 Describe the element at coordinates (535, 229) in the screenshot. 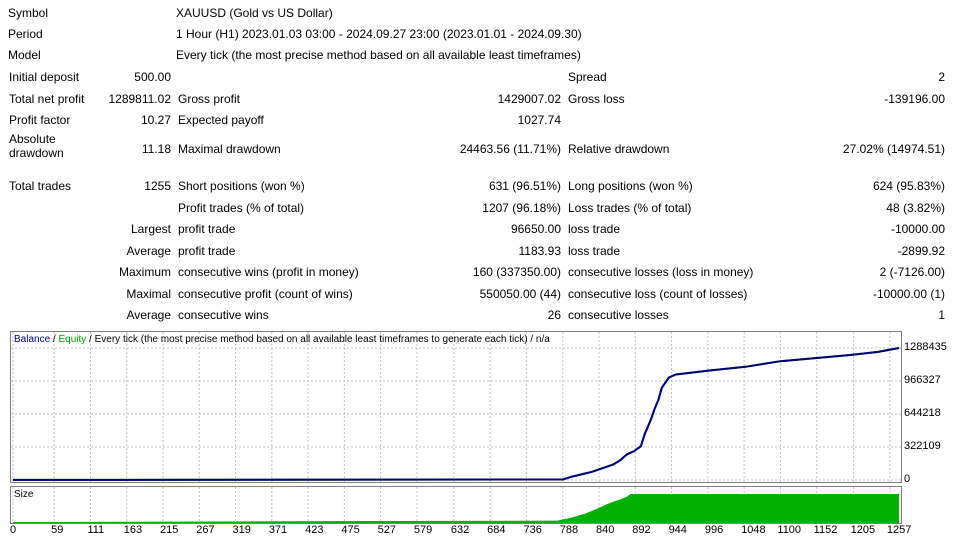

I see `largest-profit-trade-value: 96650.00` at that location.